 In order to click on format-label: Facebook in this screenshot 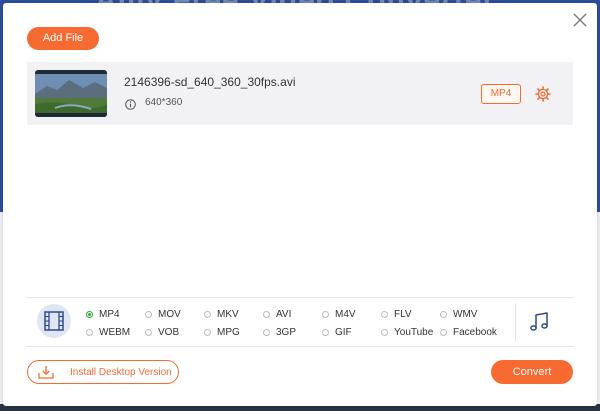, I will do `click(475, 332)`.